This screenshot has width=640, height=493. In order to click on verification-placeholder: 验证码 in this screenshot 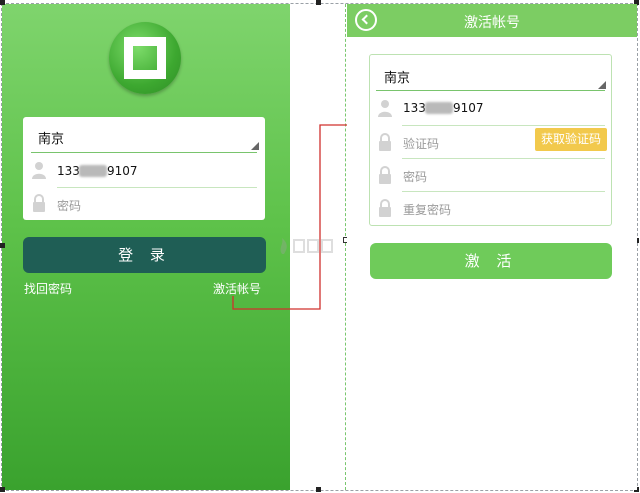, I will do `click(421, 144)`.